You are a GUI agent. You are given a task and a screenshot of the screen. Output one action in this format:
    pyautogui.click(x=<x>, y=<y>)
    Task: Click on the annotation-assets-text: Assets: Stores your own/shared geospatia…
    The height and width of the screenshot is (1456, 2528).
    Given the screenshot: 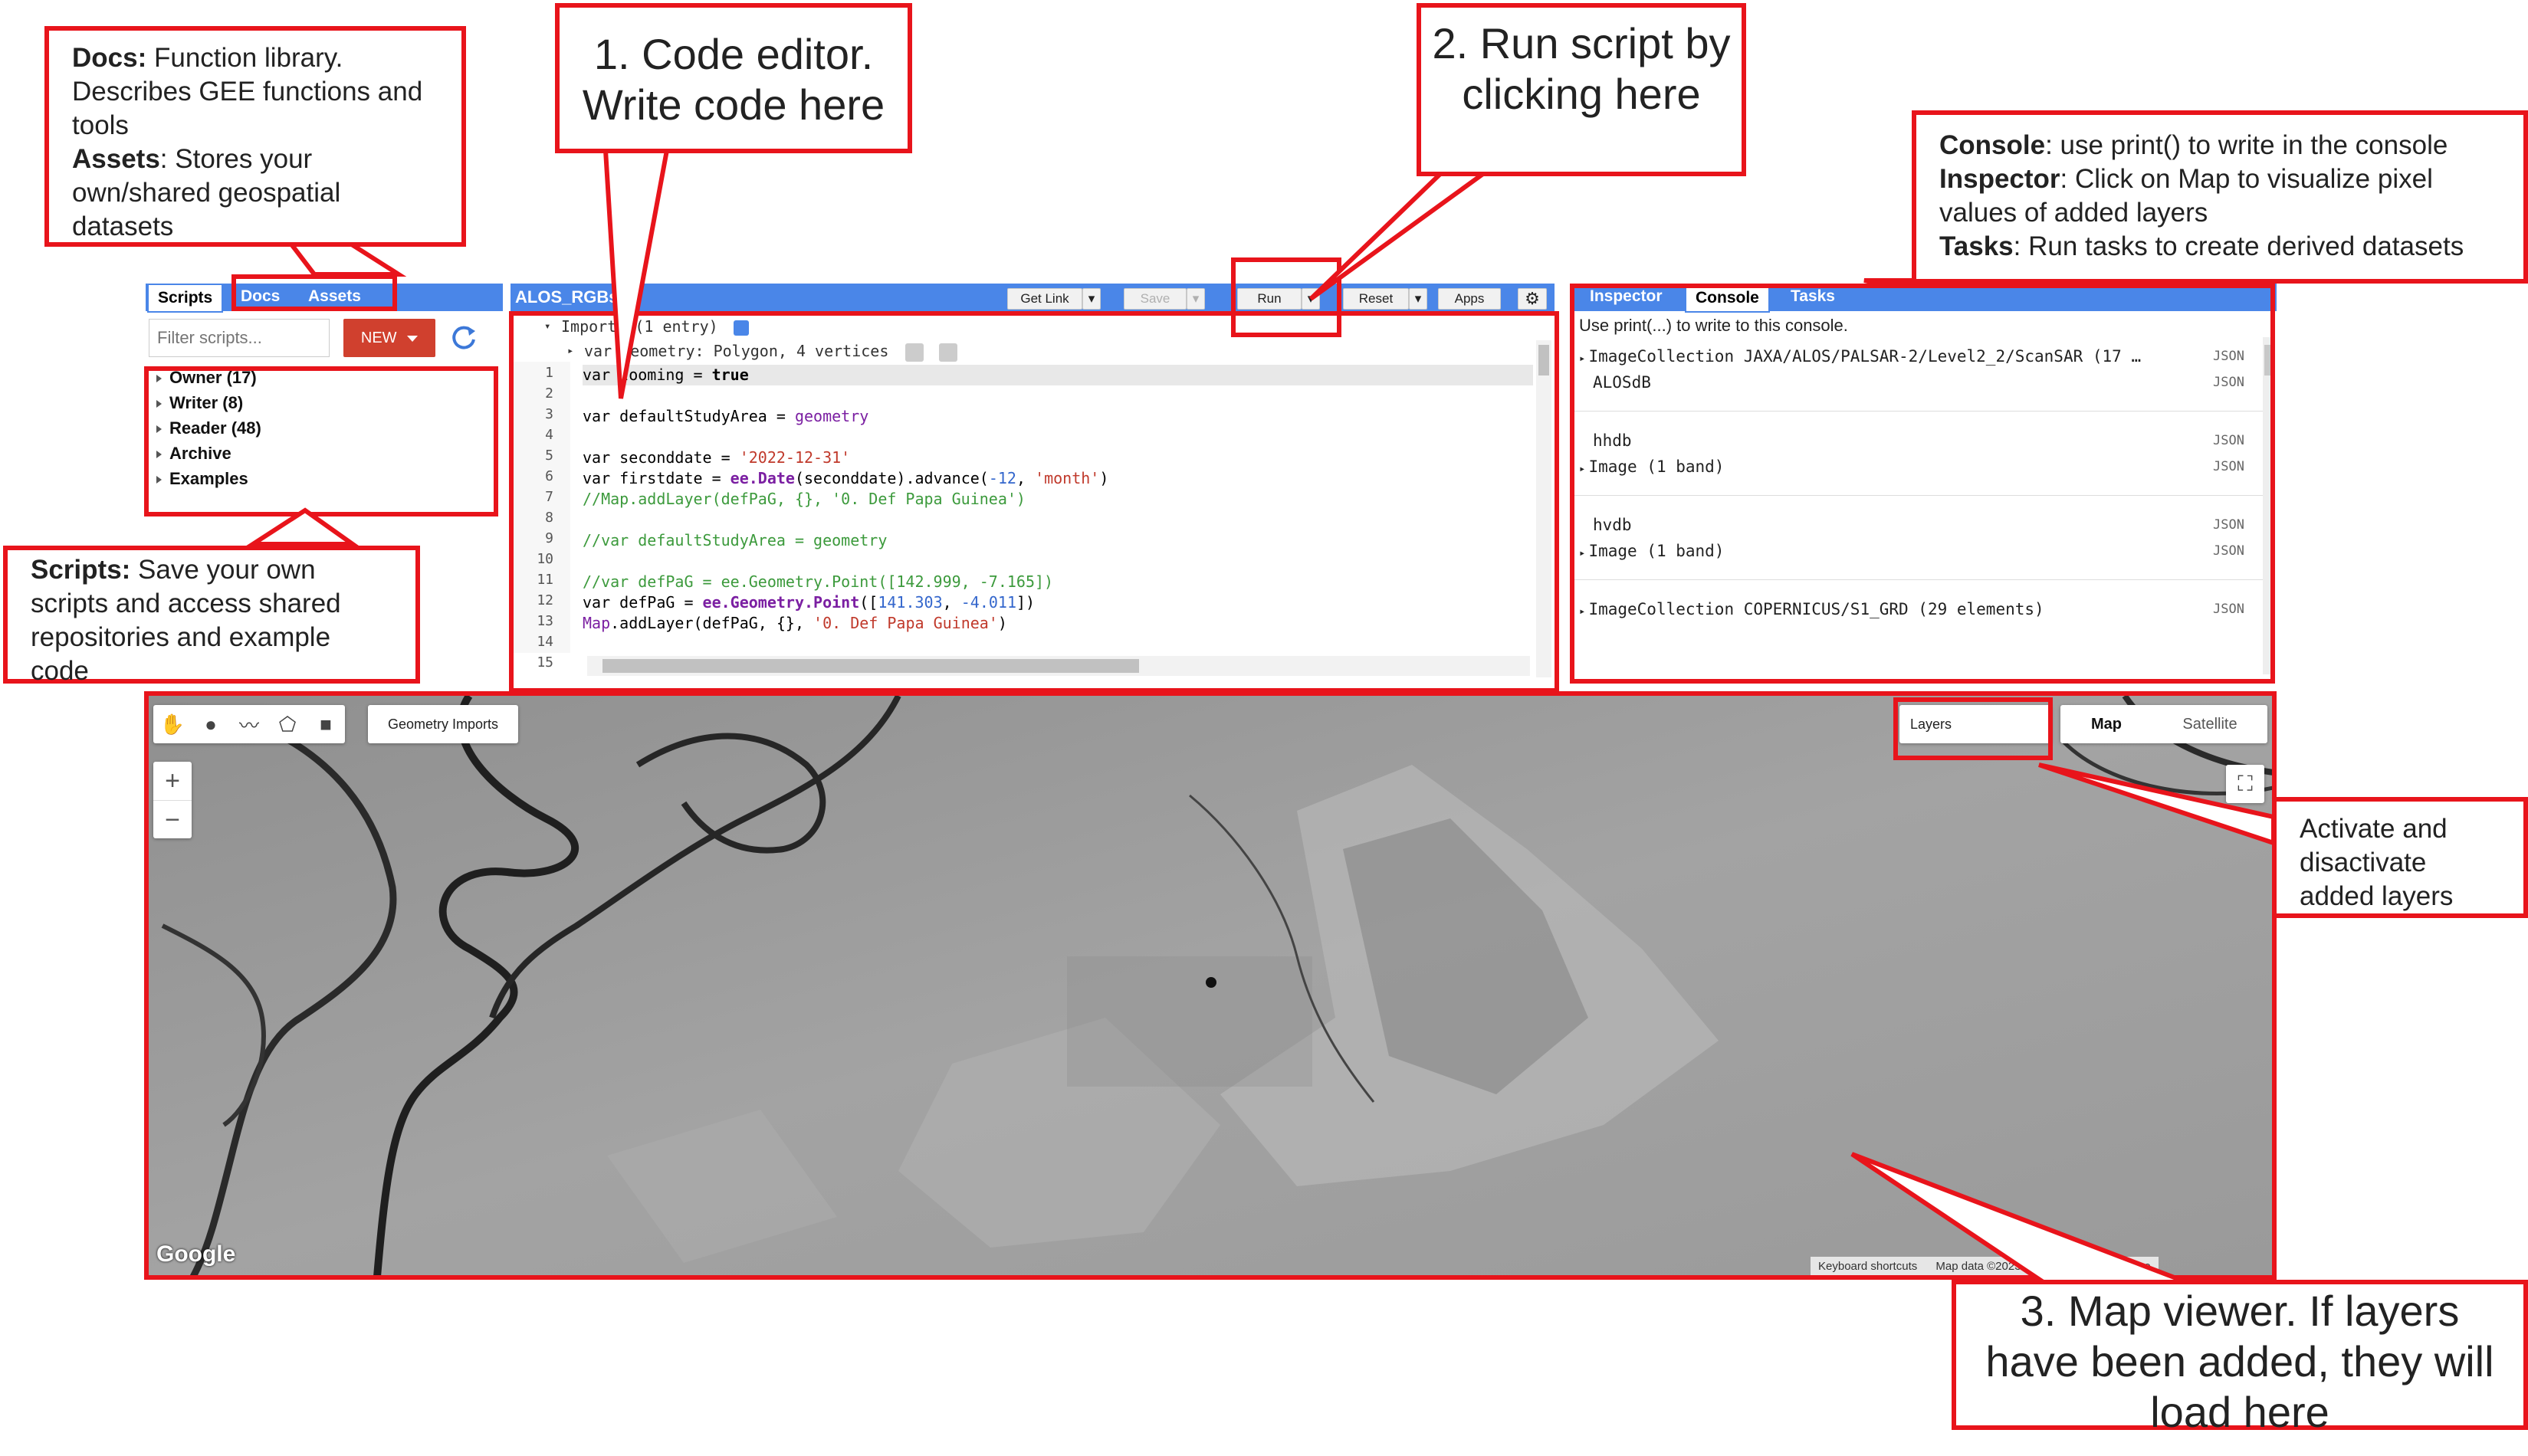 What is the action you would take?
    pyautogui.click(x=207, y=192)
    